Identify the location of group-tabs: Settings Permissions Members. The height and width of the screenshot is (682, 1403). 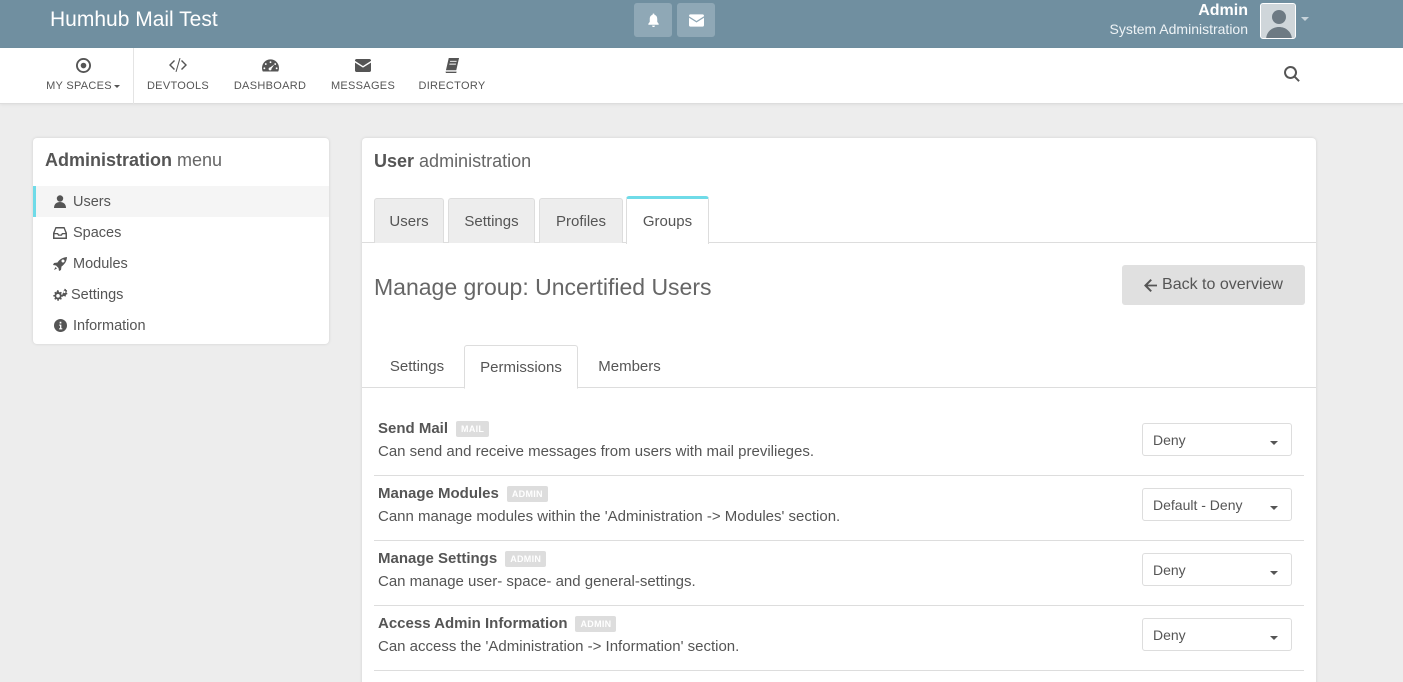
(839, 367).